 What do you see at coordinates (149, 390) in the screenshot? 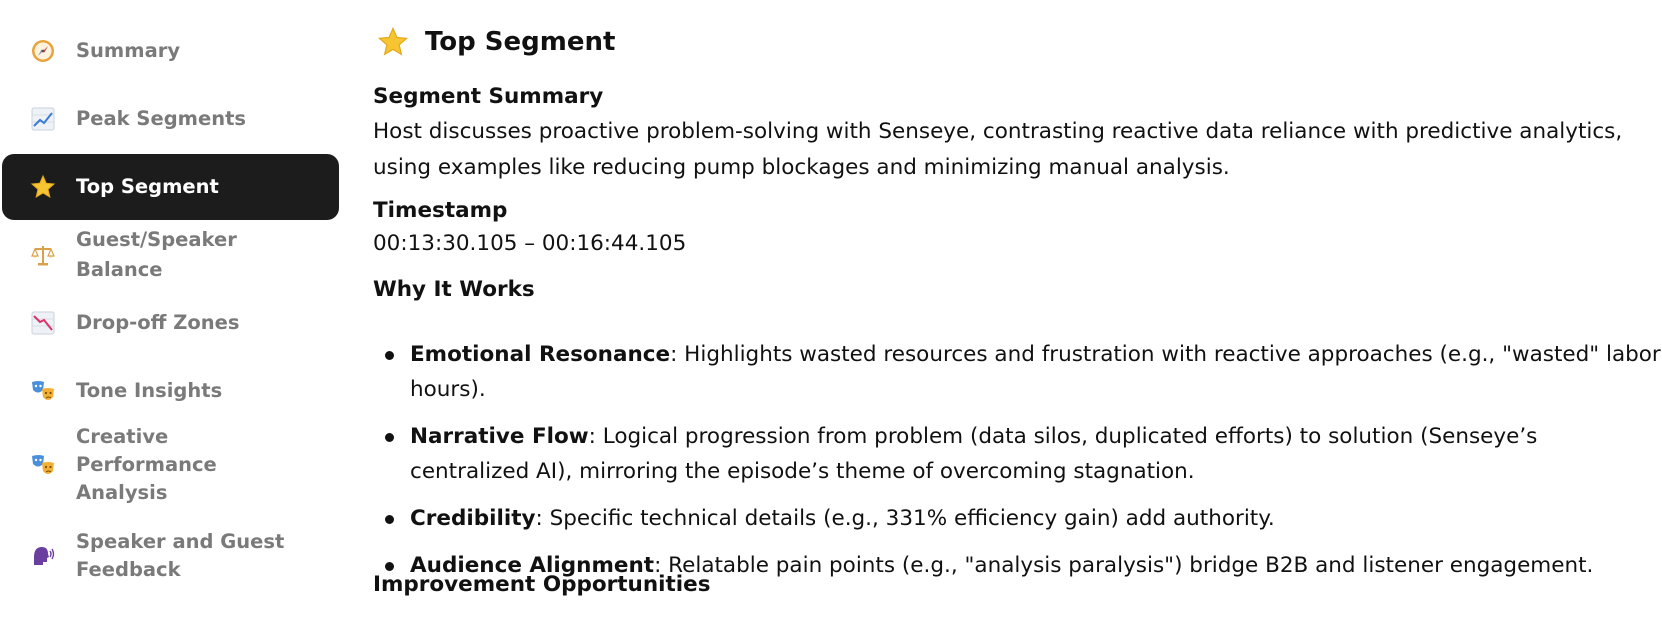
I see `sidebar-item-label: Tone Insights` at bounding box center [149, 390].